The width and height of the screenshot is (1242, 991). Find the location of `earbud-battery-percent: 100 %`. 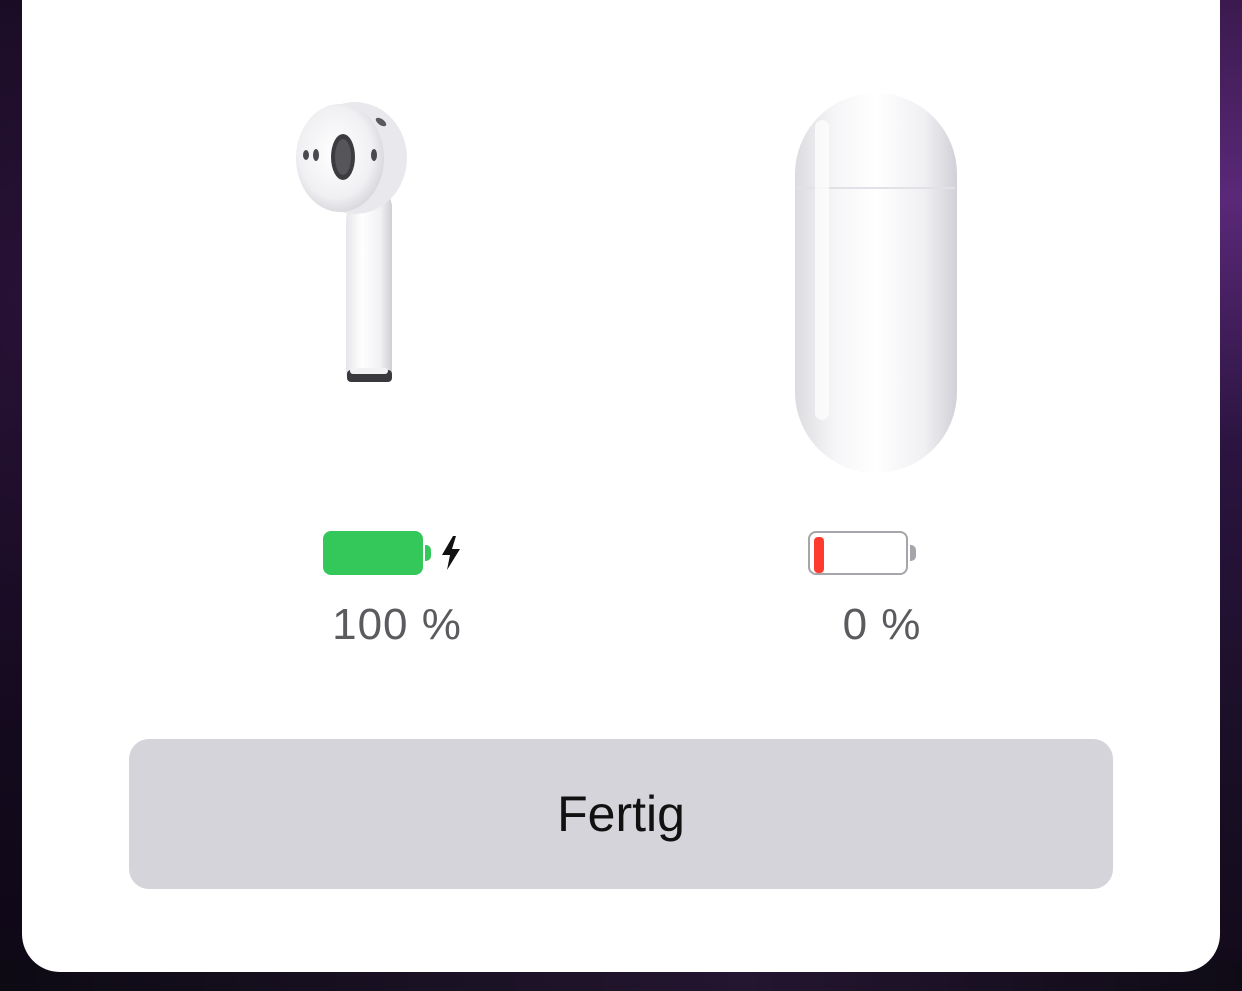

earbud-battery-percent: 100 % is located at coordinates (397, 624).